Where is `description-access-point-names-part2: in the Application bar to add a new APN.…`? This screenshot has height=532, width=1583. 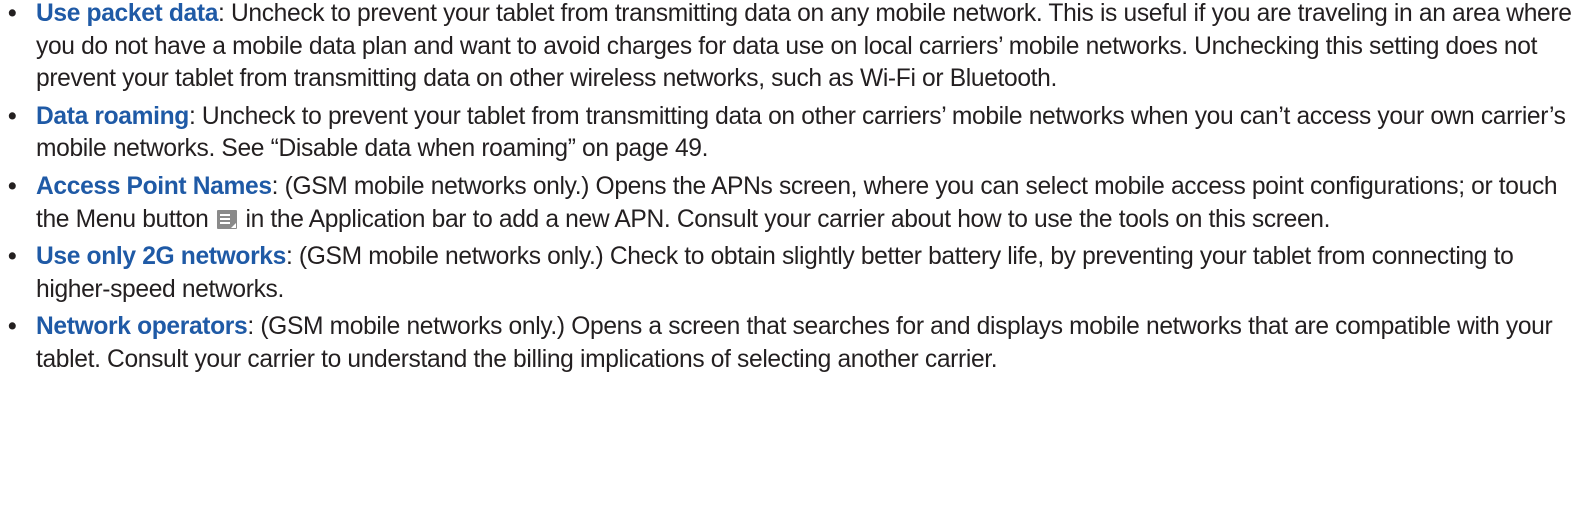
description-access-point-names-part2: in the Application bar to add a new APN.… is located at coordinates (785, 219).